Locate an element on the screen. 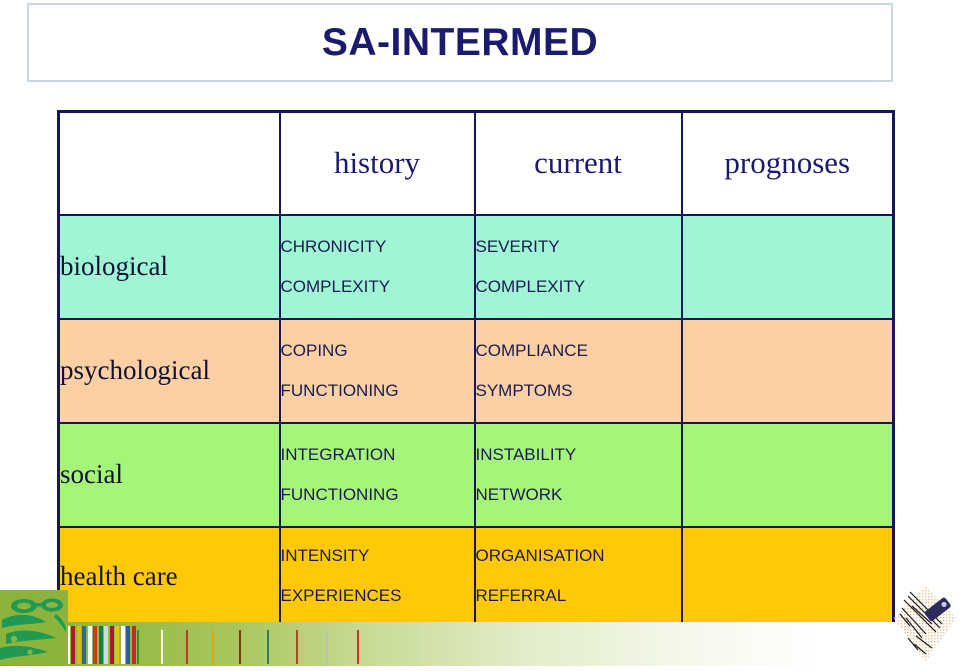 This screenshot has height=671, width=960. cell-health-care-current: ORGANISATION REFERRAL is located at coordinates (578, 576).